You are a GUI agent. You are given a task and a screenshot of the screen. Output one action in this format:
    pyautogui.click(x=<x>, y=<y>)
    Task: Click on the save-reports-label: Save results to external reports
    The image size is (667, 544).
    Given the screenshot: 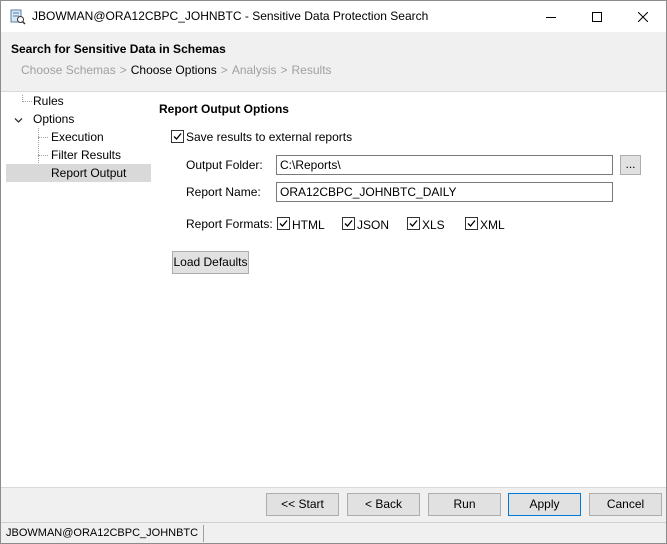 What is the action you would take?
    pyautogui.click(x=269, y=137)
    